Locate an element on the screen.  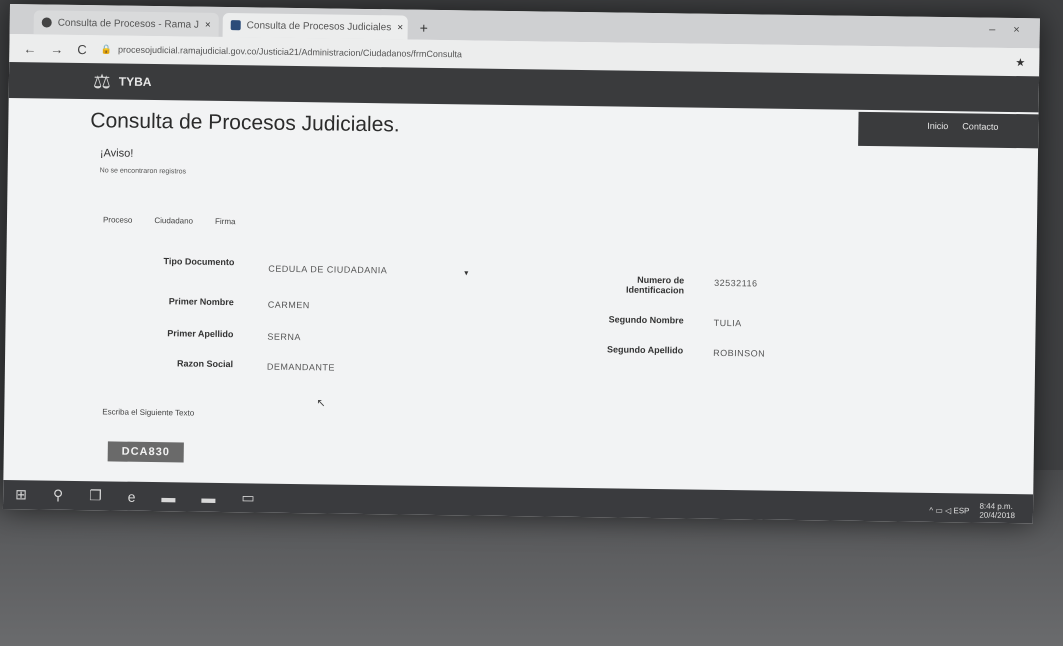
tab-consulta-procesos: Consulta de Procesos Judiciales × is located at coordinates (315, 26).